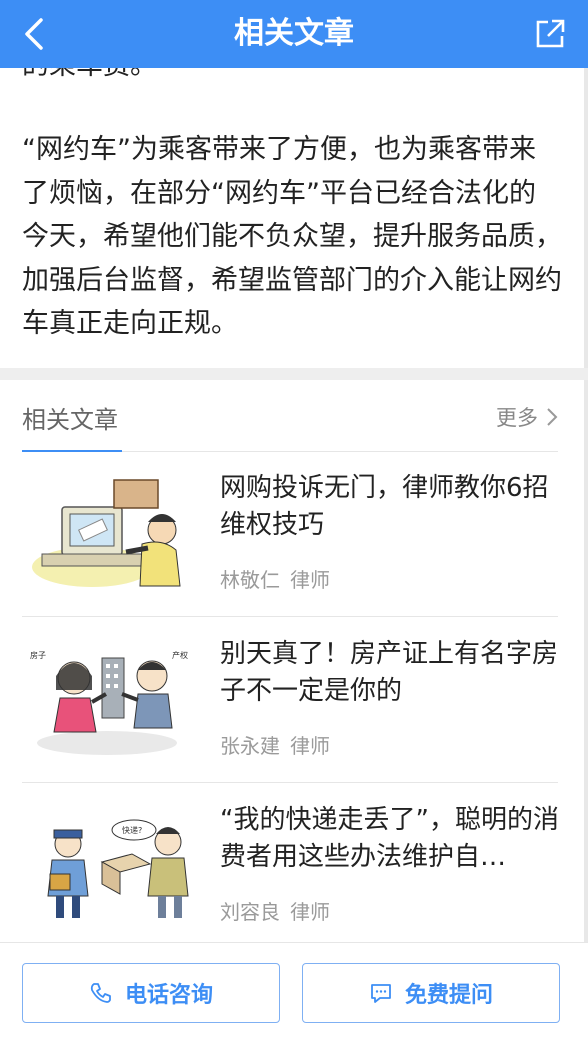  Describe the element at coordinates (132, 830) in the screenshot. I see `svg-text: 快递?` at that location.